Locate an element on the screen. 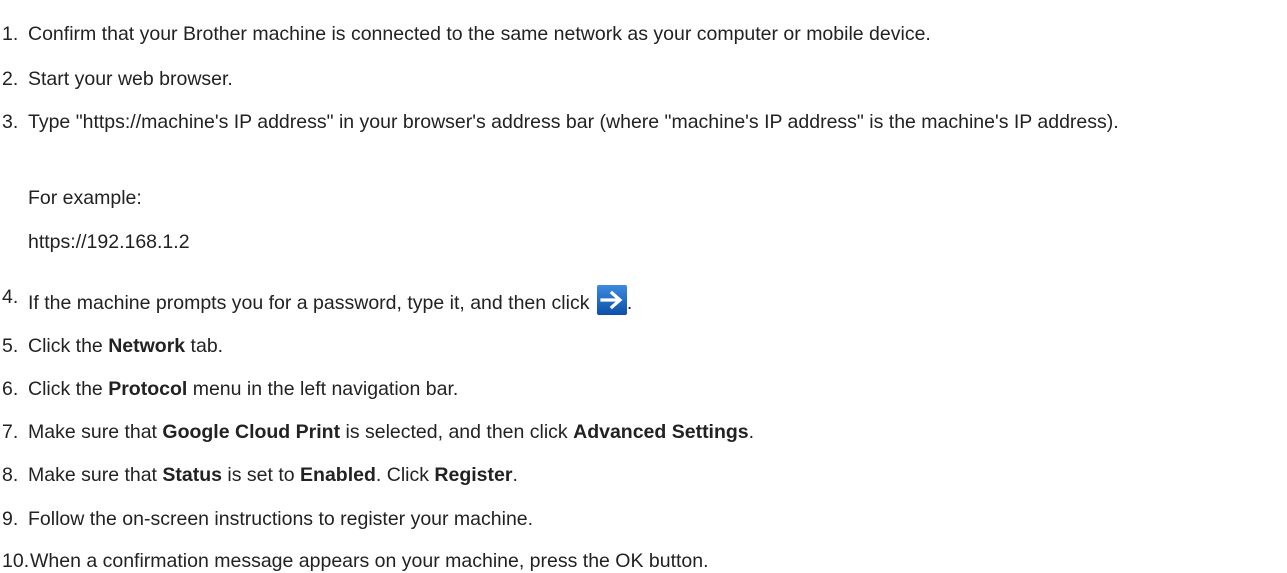 Image resolution: width=1287 pixels, height=573 pixels. step-text-part: menu in the left navigation bar. is located at coordinates (323, 389).